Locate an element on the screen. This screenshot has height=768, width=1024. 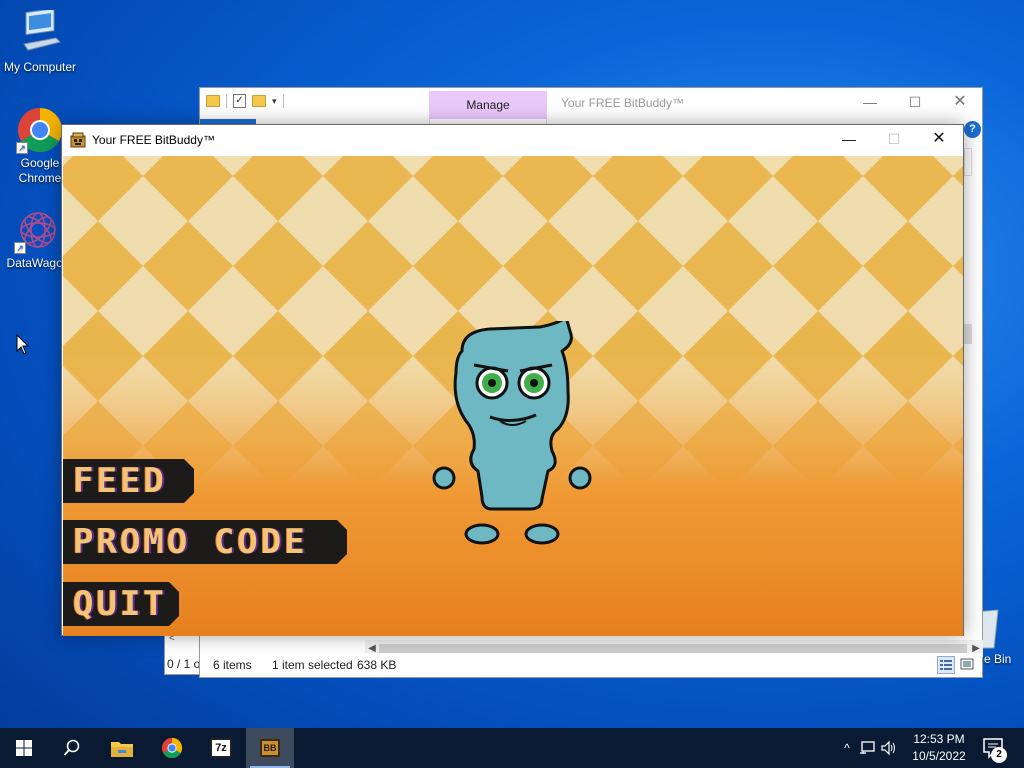
start-button is located at coordinates (24, 748).